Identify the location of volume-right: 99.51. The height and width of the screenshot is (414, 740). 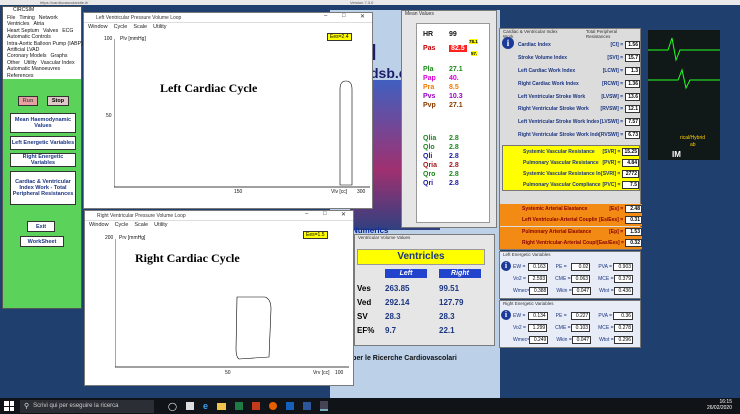
(449, 288).